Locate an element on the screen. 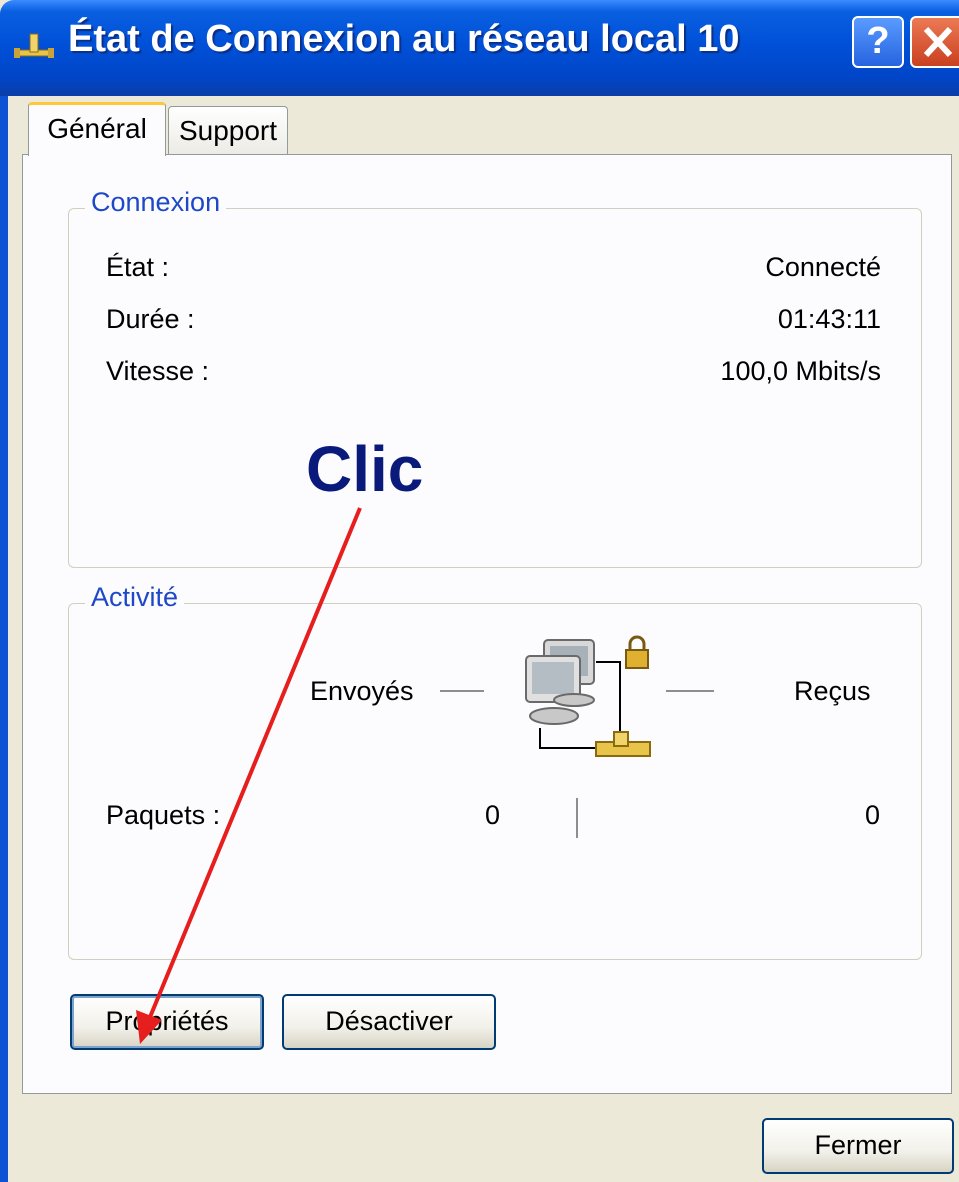 Image resolution: width=959 pixels, height=1182 pixels. close-window-button is located at coordinates (934, 42).